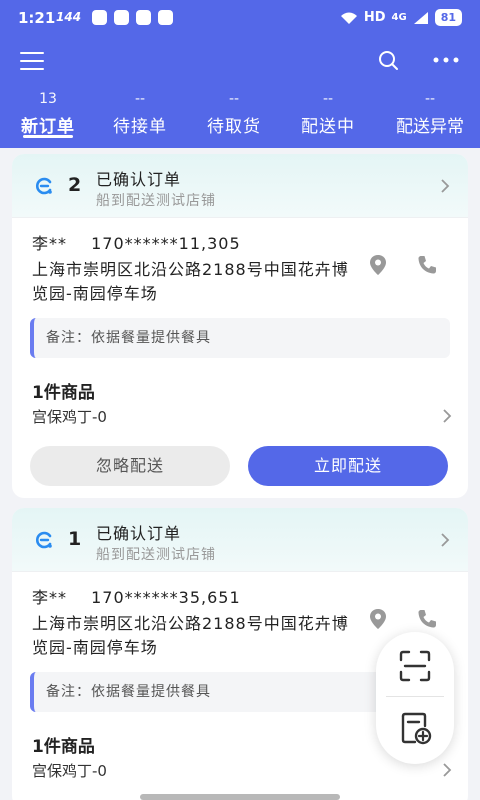 Image resolution: width=480 pixels, height=800 pixels. Describe the element at coordinates (240, 540) in the screenshot. I see `order-card-header: 1 已确认订单 船到配送测试店铺` at that location.